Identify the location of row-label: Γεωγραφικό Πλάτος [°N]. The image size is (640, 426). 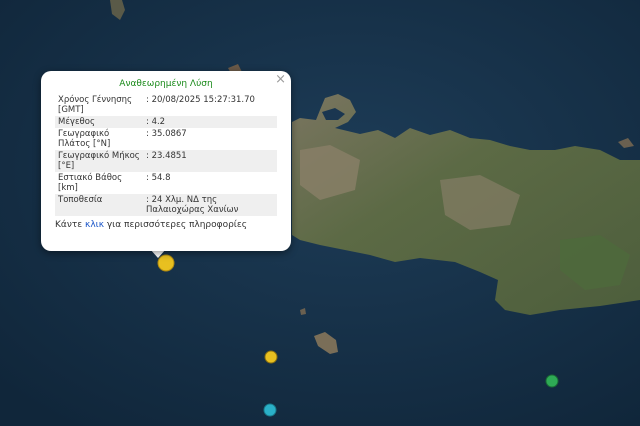
(84, 139).